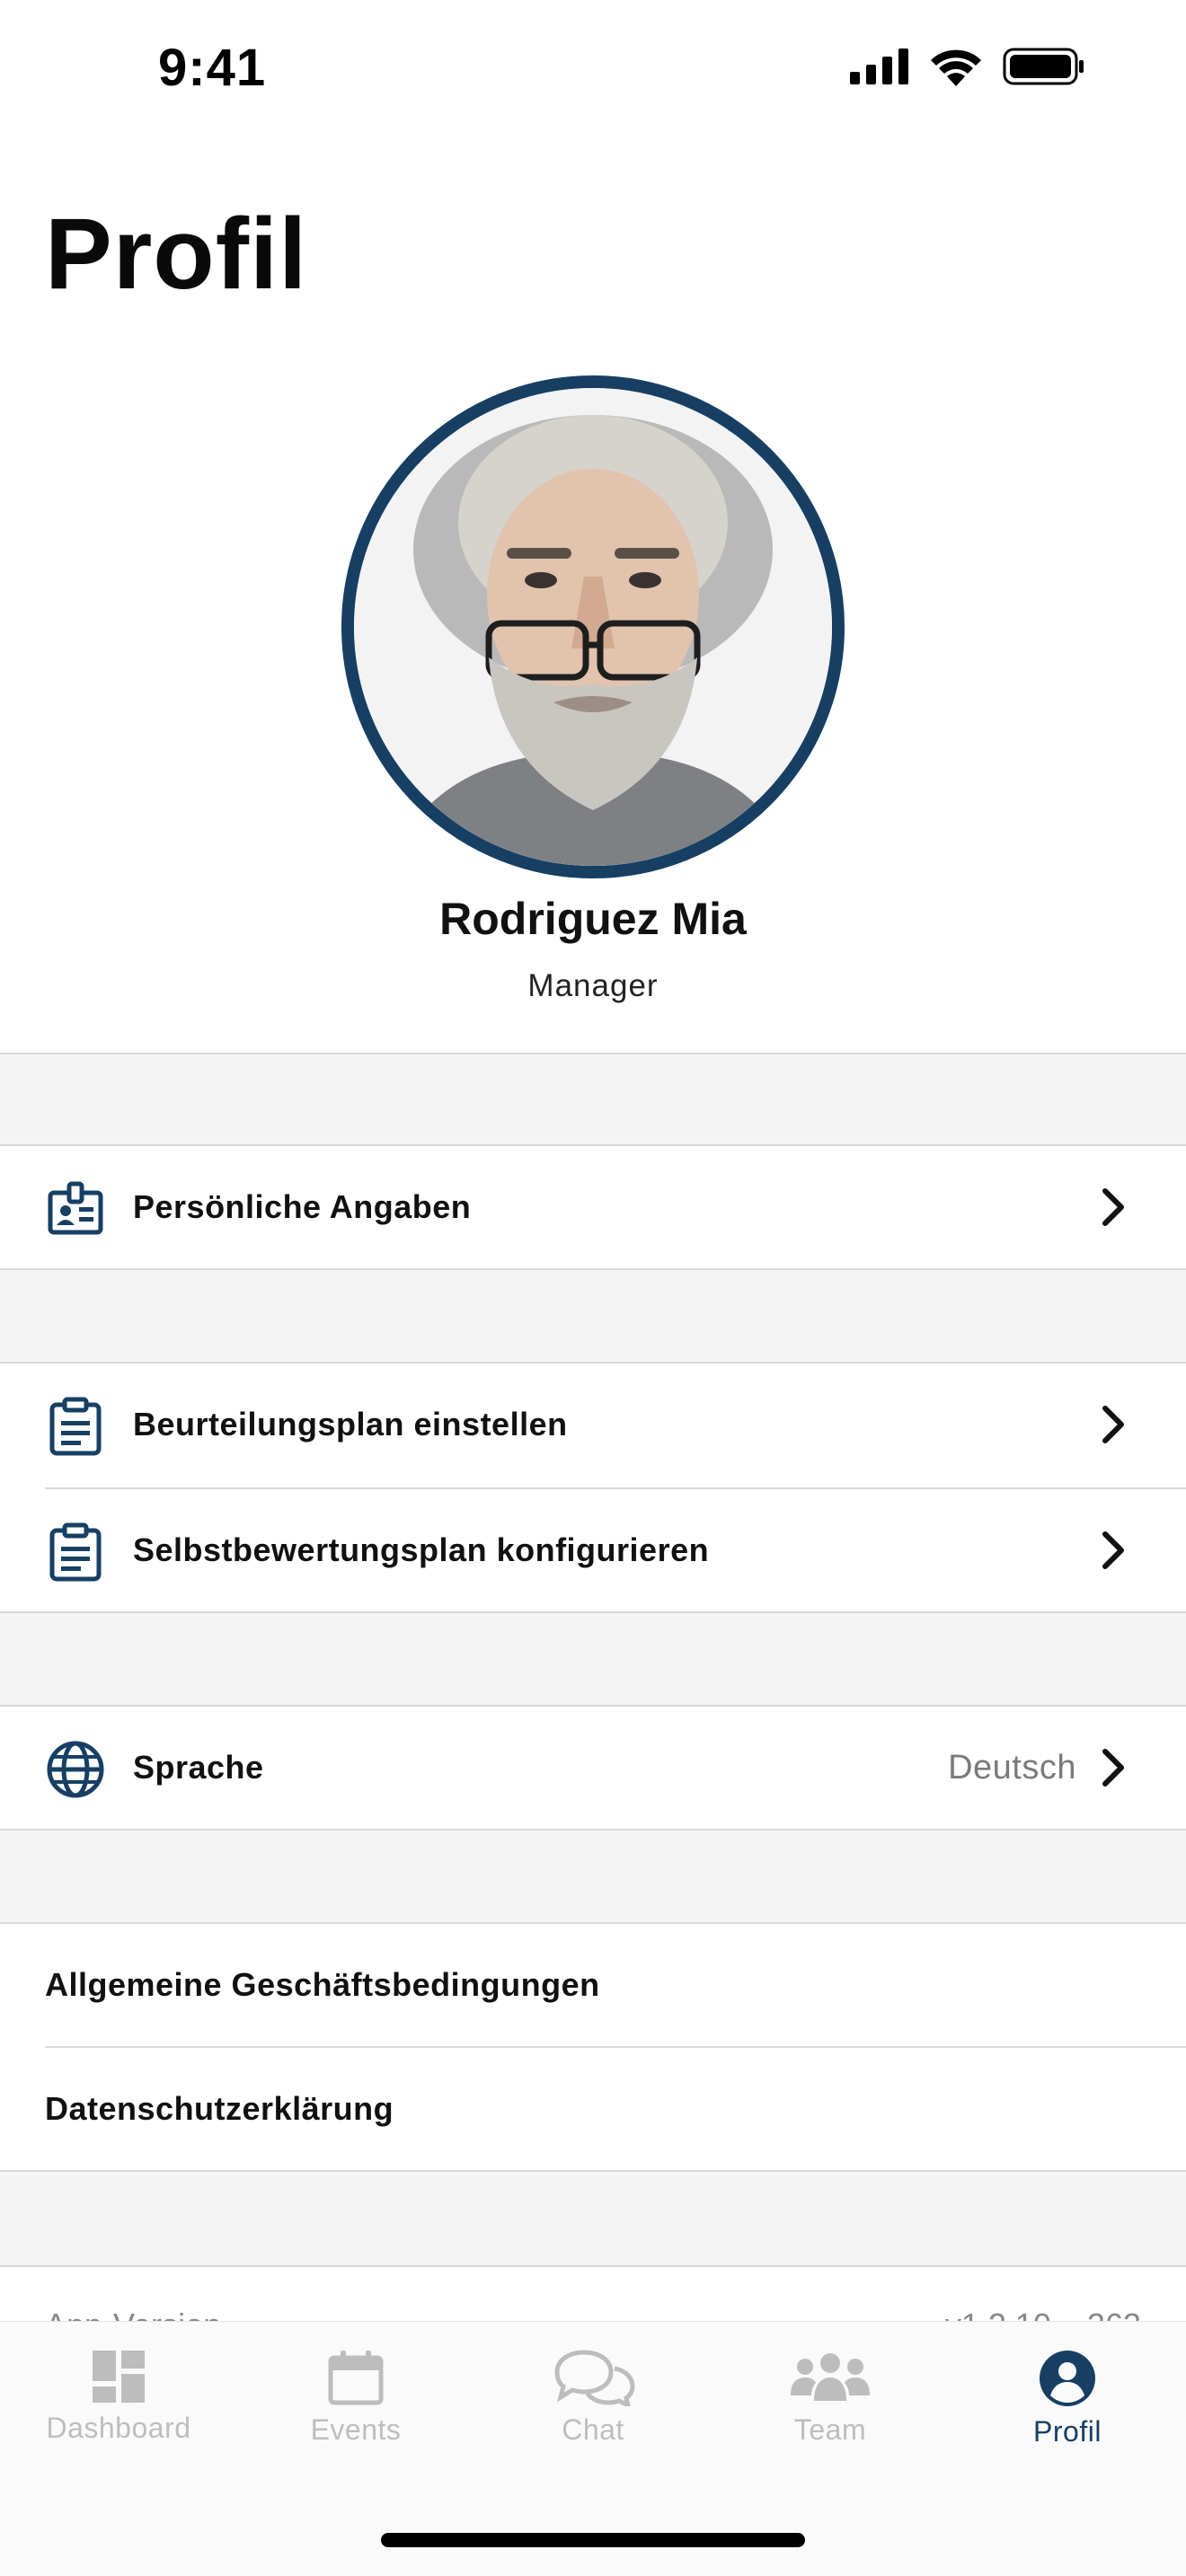 The width and height of the screenshot is (1186, 2576). I want to click on tab-profil: Profil, so click(1067, 2412).